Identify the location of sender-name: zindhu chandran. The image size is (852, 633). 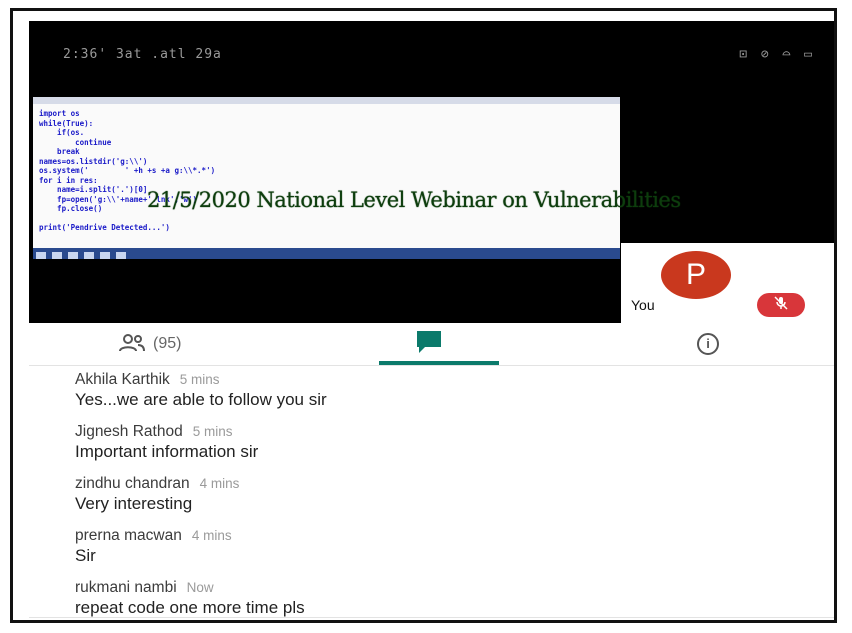
(132, 483).